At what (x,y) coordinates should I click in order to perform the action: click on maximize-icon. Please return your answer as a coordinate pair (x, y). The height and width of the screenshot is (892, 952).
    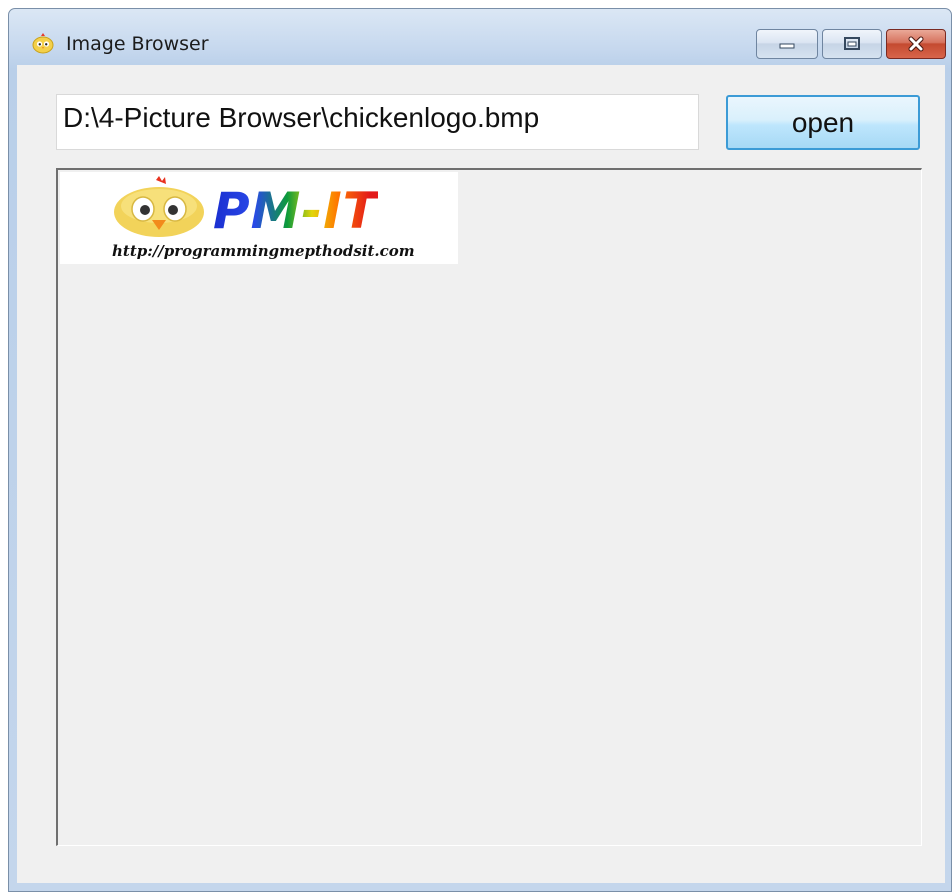
    Looking at the image, I should click on (852, 43).